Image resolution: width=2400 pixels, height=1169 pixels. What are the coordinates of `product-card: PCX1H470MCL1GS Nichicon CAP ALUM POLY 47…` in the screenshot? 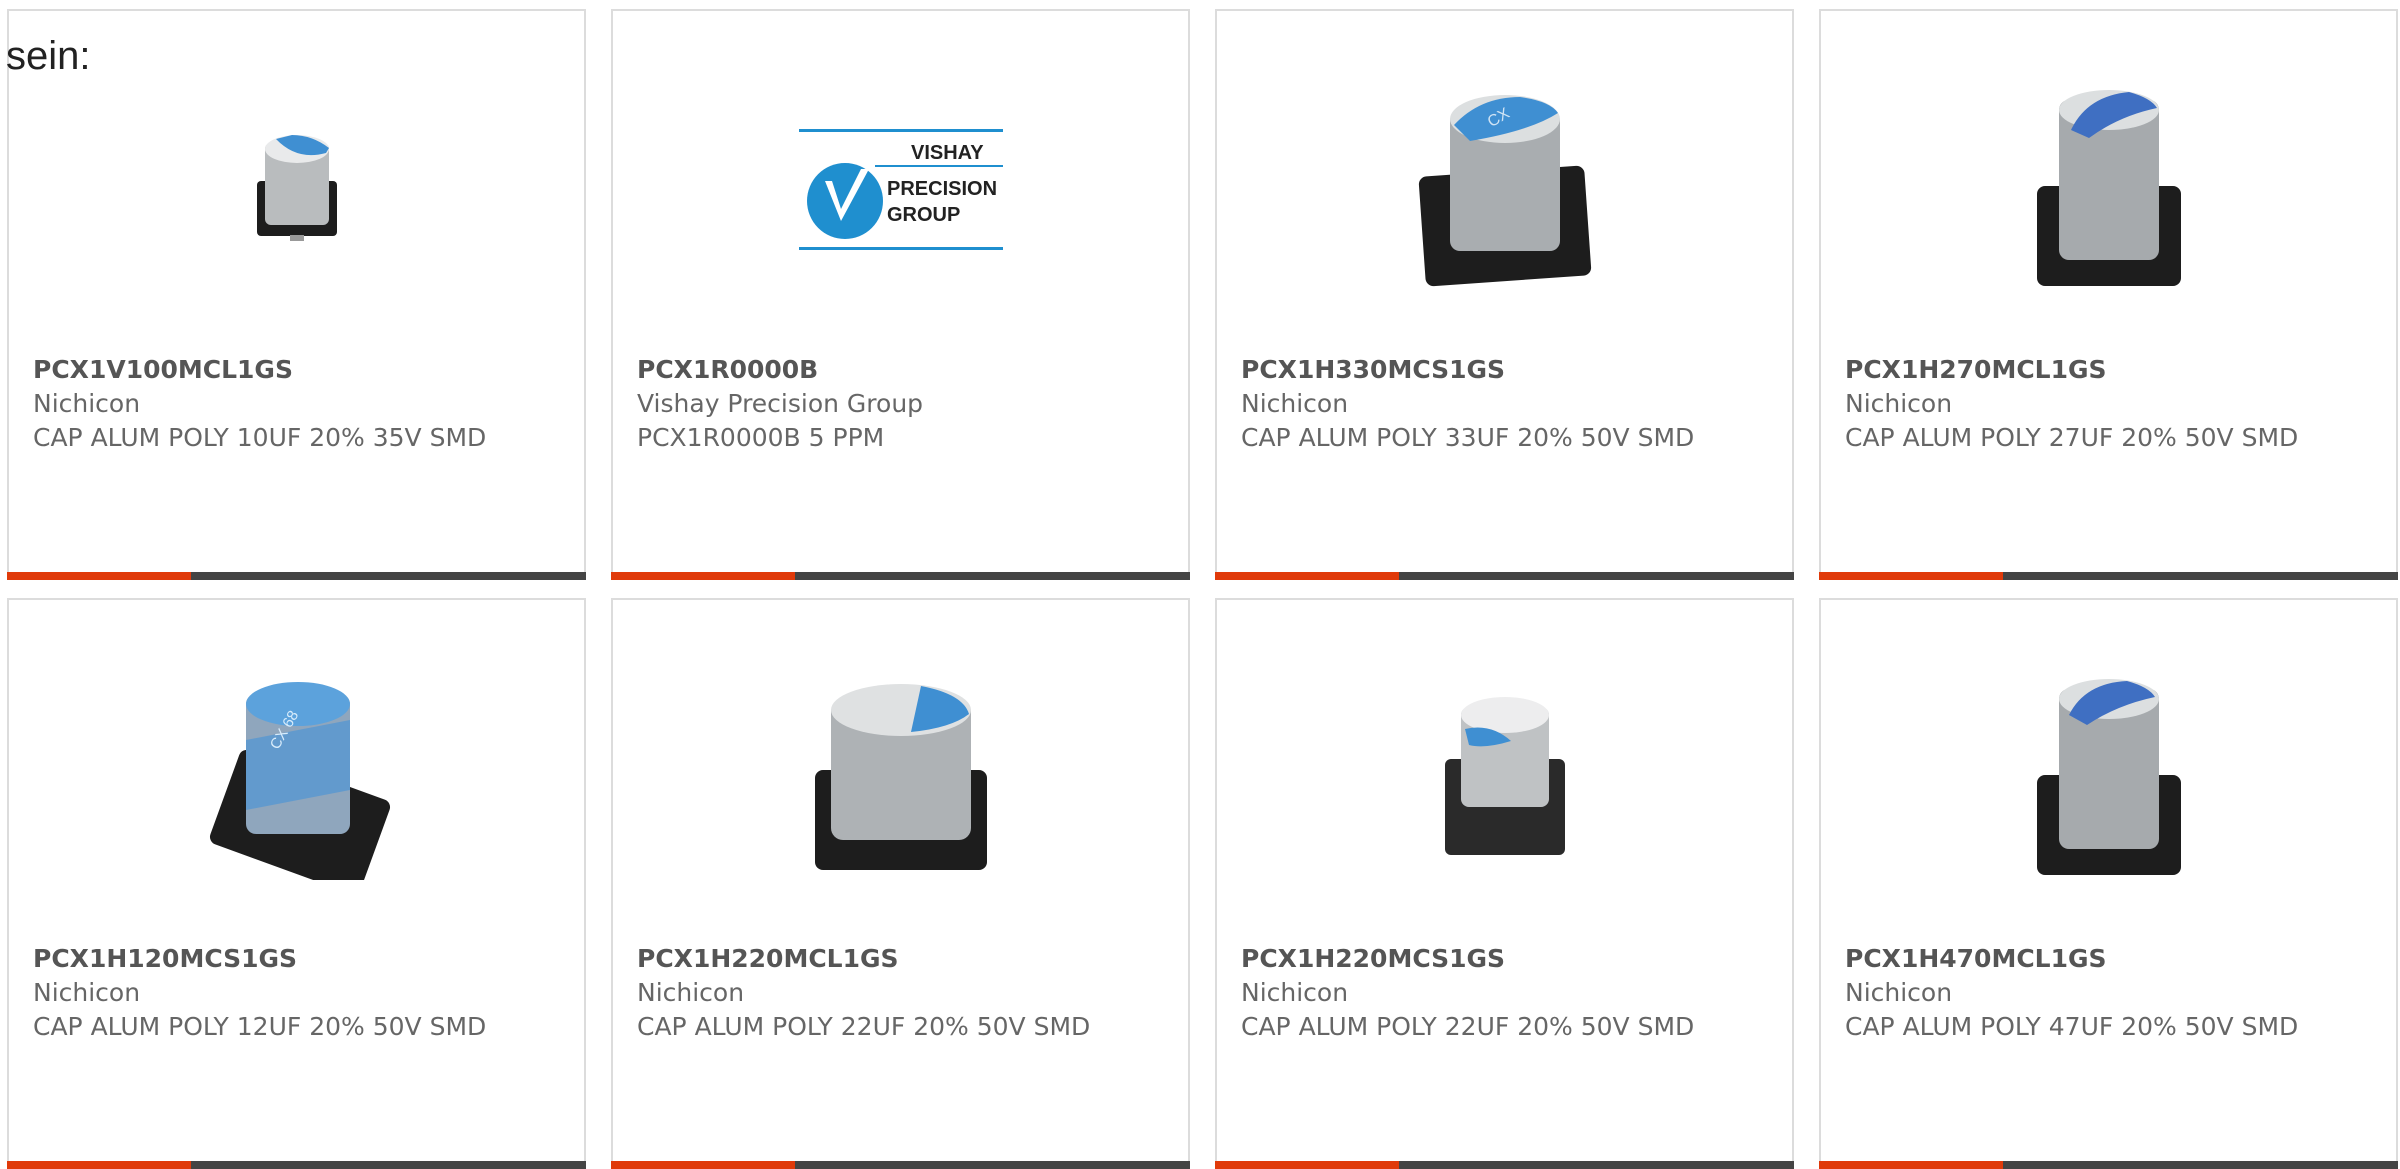 It's located at (2108, 883).